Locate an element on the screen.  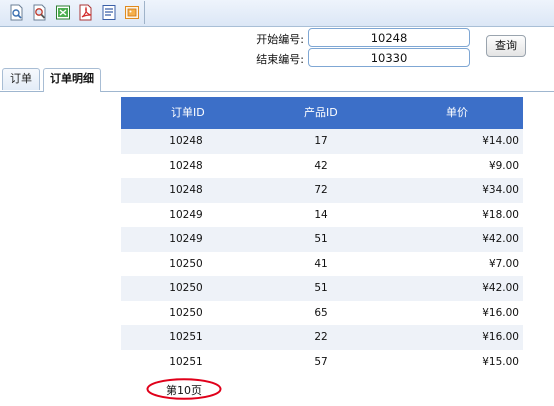
pdf-export-icon is located at coordinates (86, 12).